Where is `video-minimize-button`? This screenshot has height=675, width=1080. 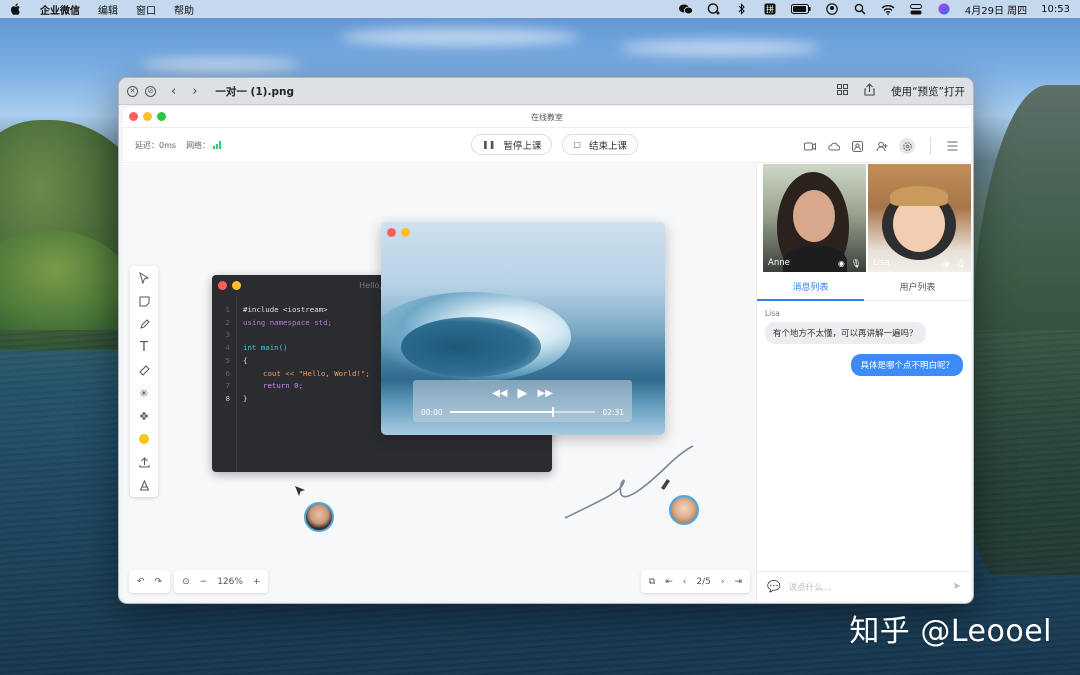
video-minimize-button is located at coordinates (405, 232).